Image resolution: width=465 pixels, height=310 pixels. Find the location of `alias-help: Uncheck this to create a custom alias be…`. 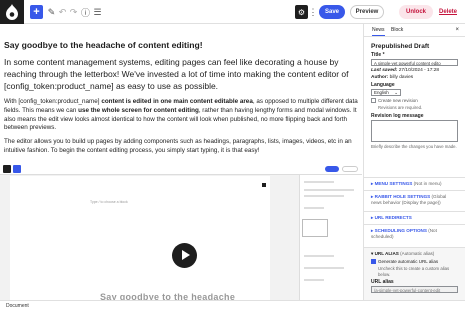

alias-help: Uncheck this to create a custom alias be… is located at coordinates (414, 271).